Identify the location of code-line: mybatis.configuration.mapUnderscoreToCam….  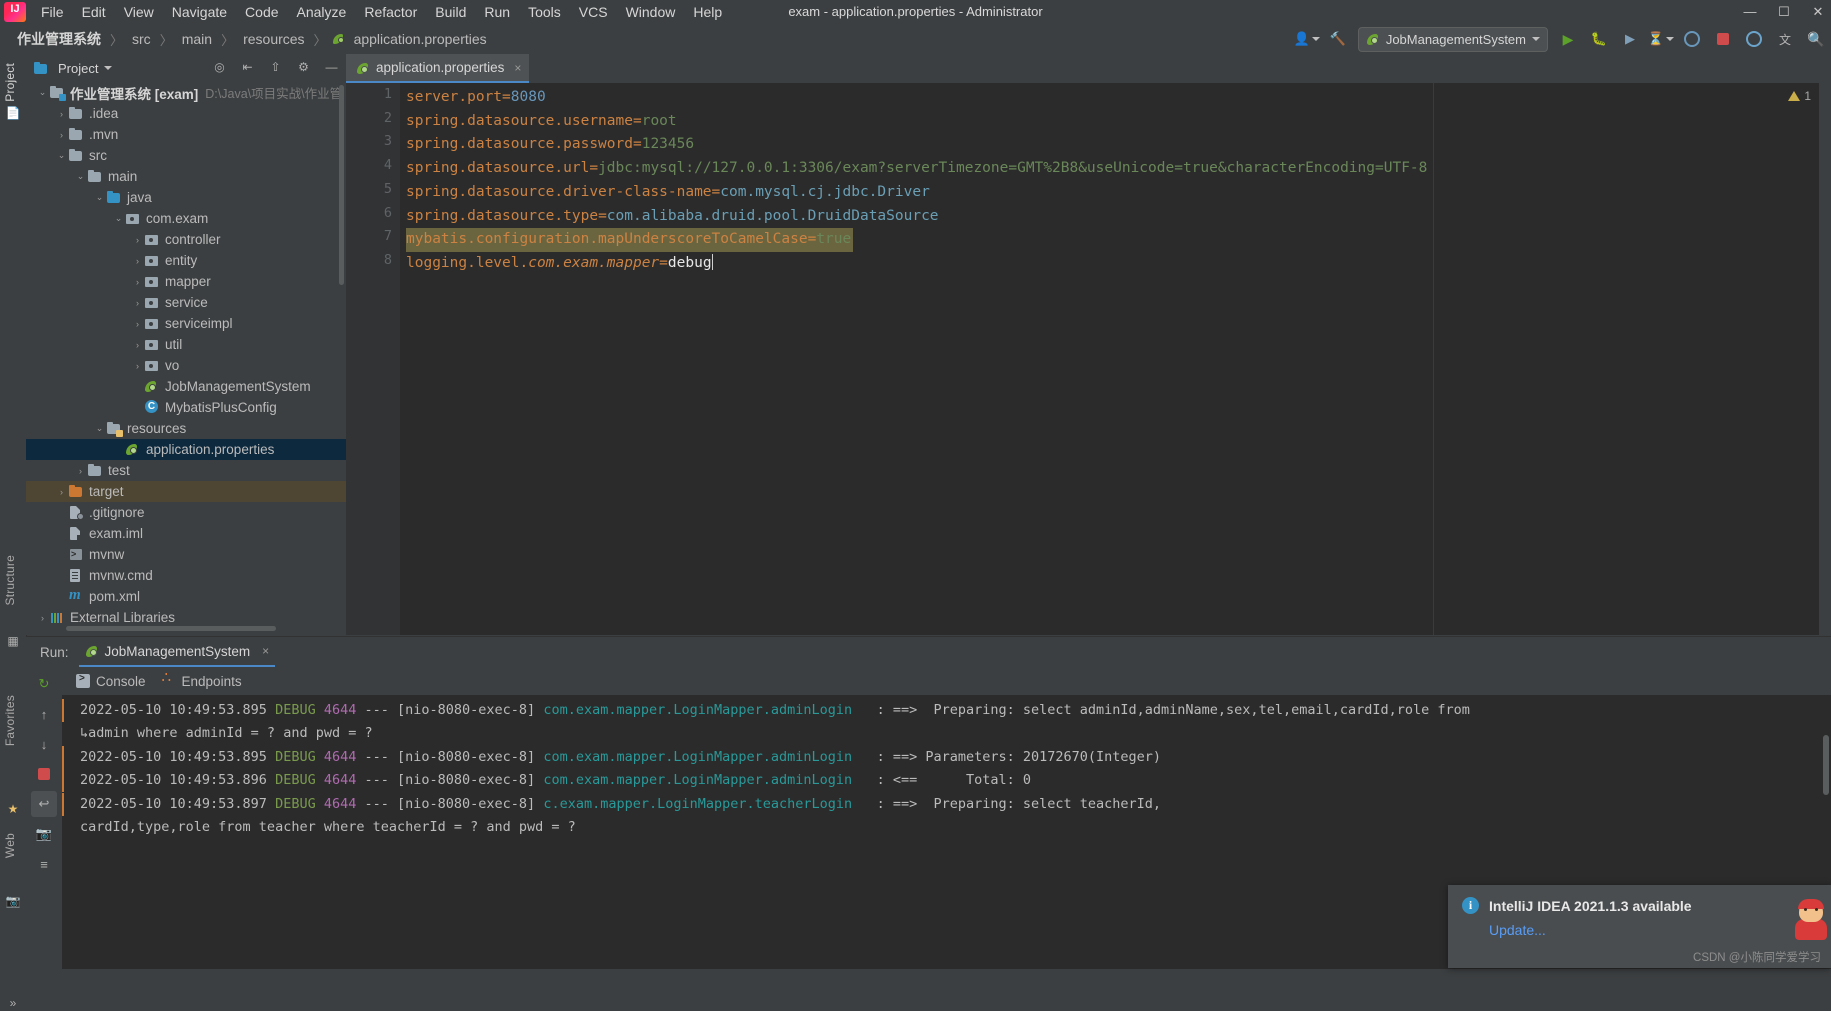
(630, 240).